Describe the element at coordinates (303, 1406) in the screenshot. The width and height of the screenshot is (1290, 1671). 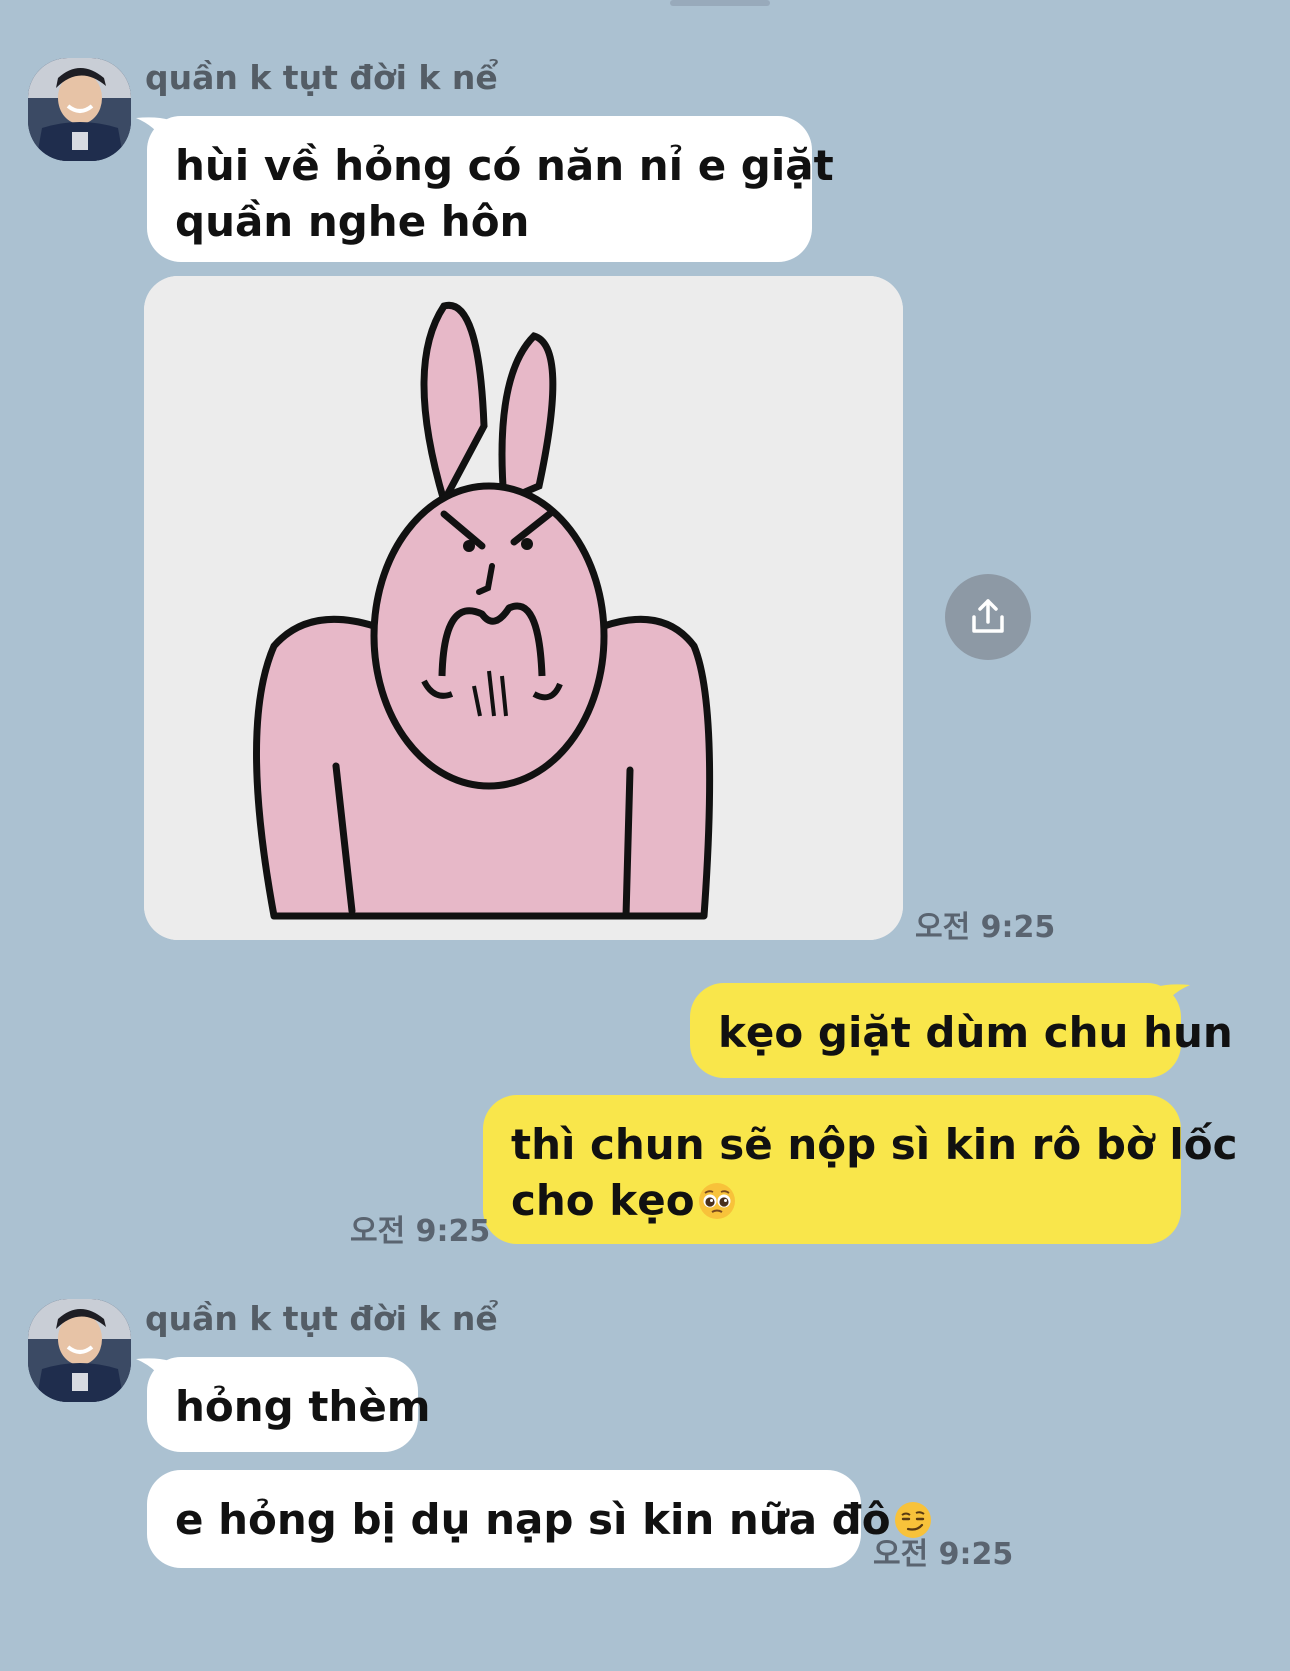
I see `message-text: hỏng thèm` at that location.